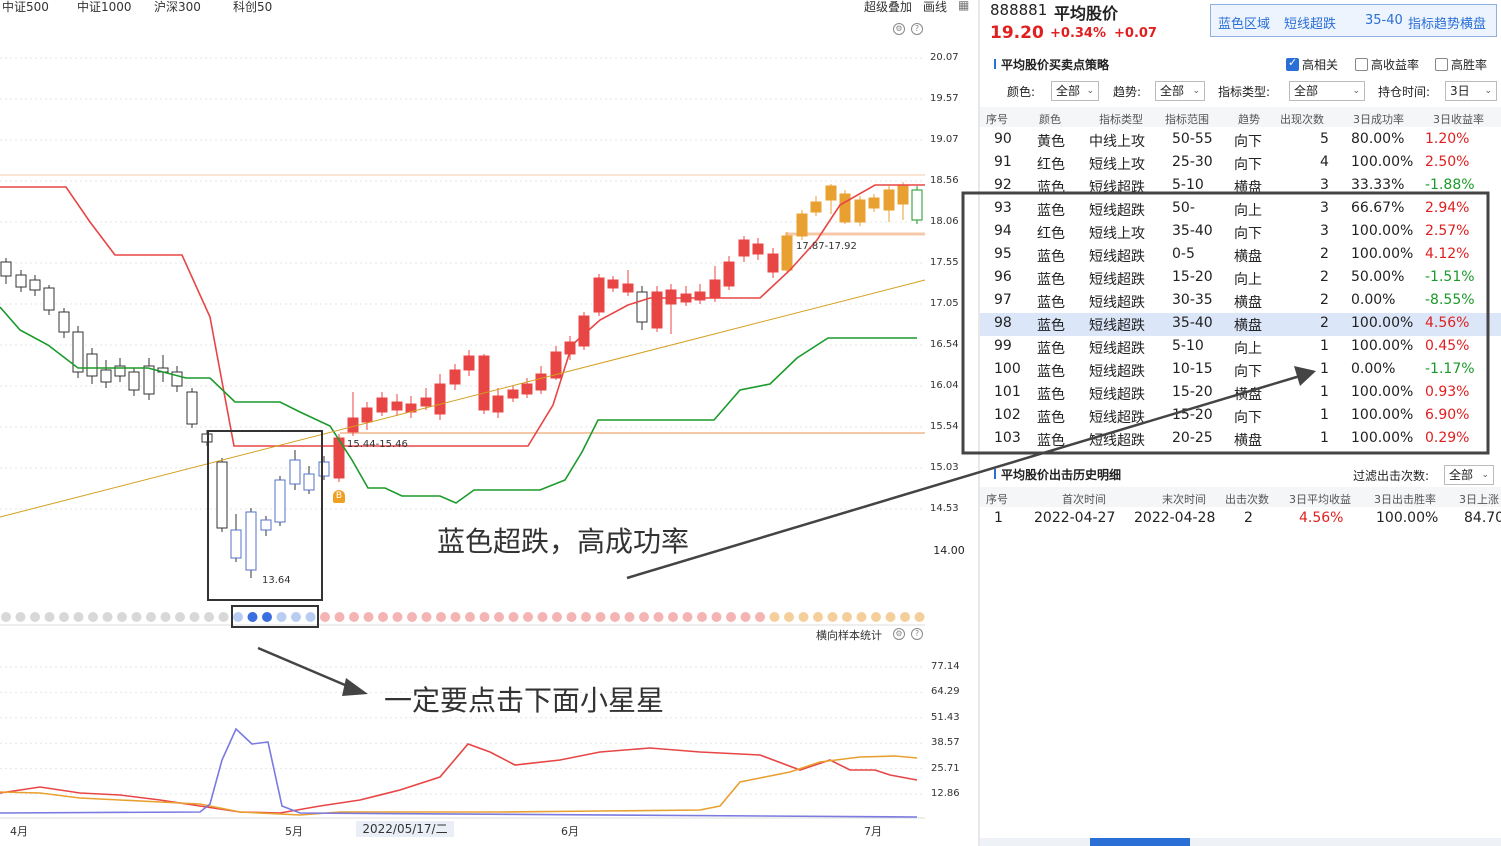  What do you see at coordinates (1075, 91) in the screenshot?
I see `filter-color-select: 全部 ⌄` at bounding box center [1075, 91].